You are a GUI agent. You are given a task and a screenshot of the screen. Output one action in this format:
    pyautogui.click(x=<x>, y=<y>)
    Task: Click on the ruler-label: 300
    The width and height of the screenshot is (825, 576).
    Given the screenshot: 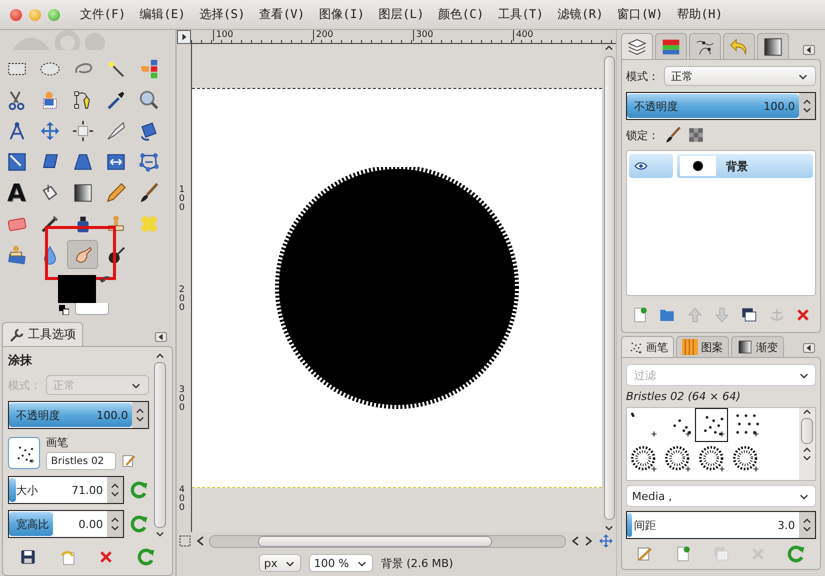 What is the action you would take?
    pyautogui.click(x=423, y=35)
    